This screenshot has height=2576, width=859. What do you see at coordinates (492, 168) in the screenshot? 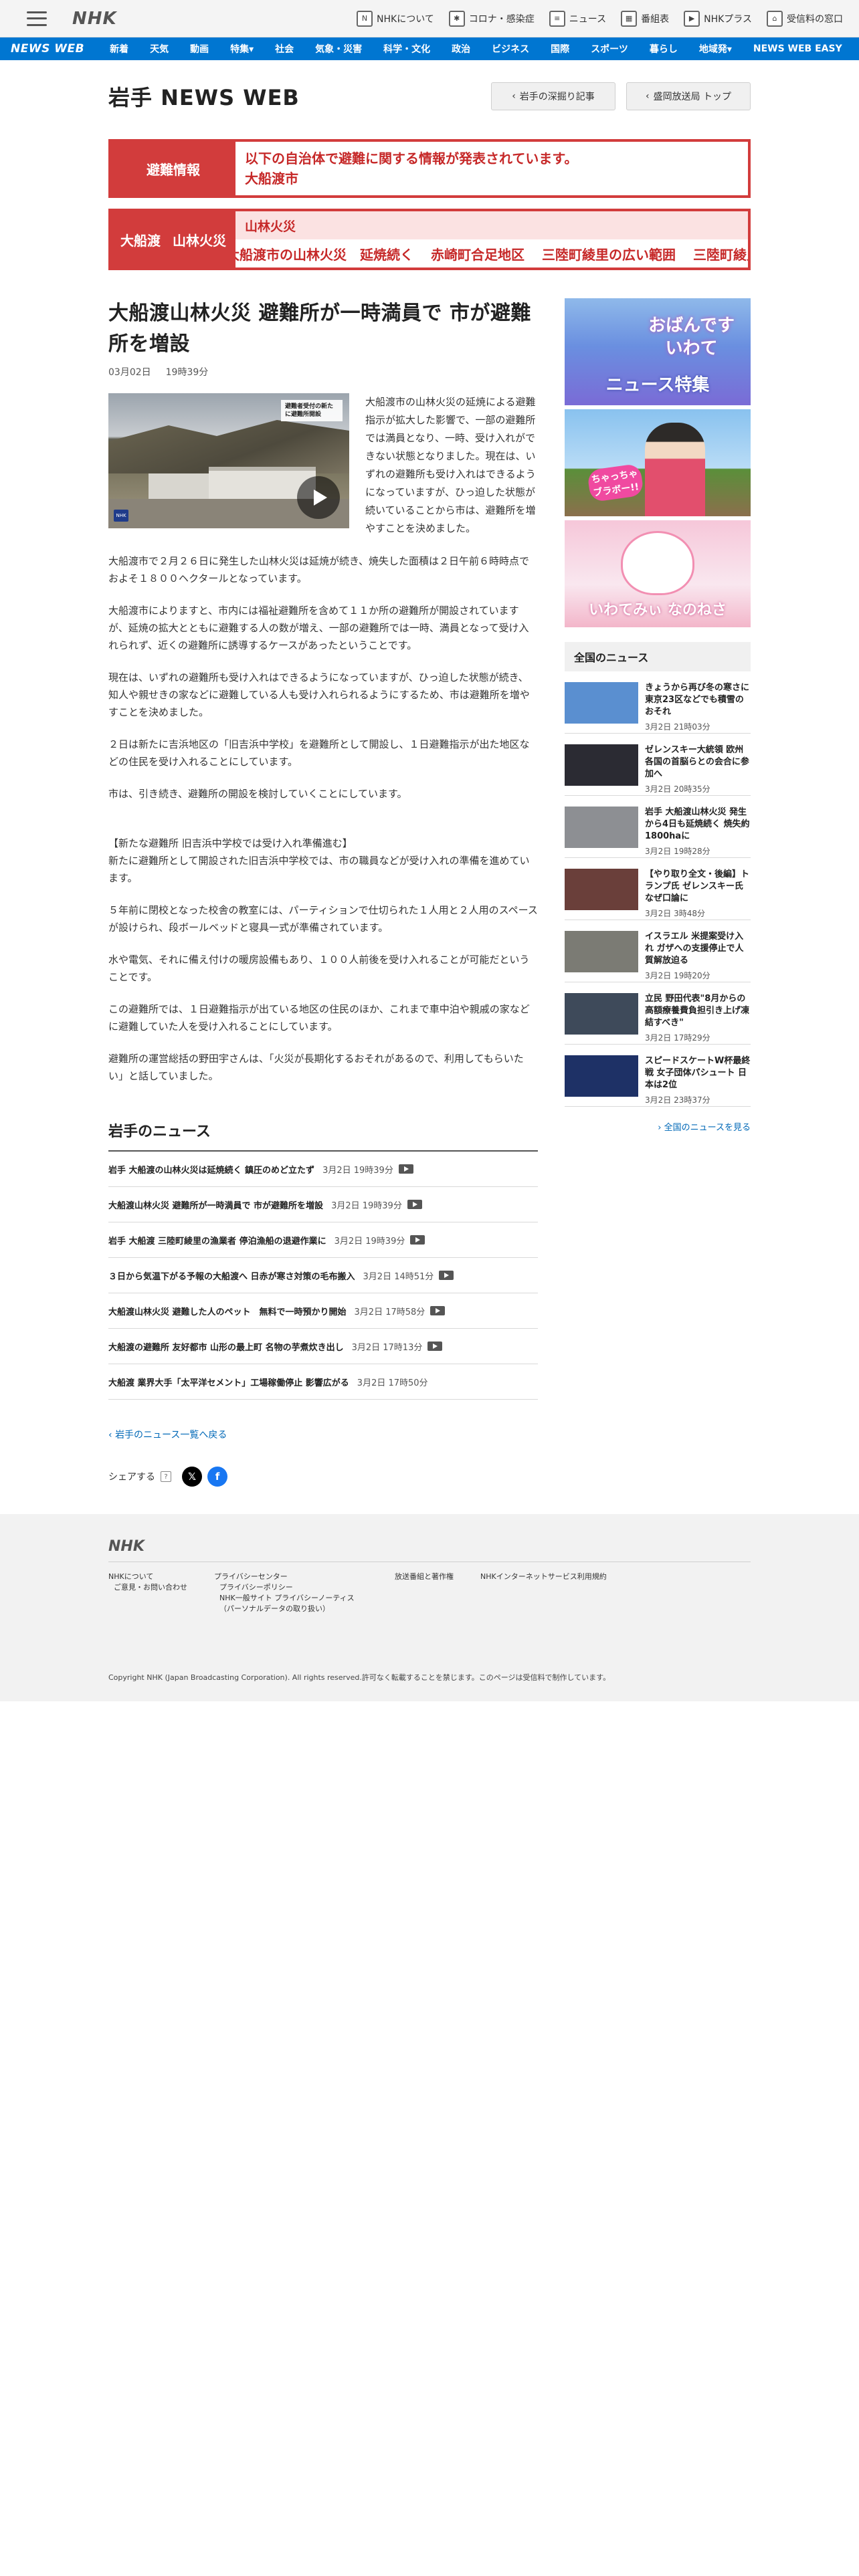
I see `evacuation-alert-body: 以下の自治体で避難に関する情報が発表されています。 大船渡市` at bounding box center [492, 168].